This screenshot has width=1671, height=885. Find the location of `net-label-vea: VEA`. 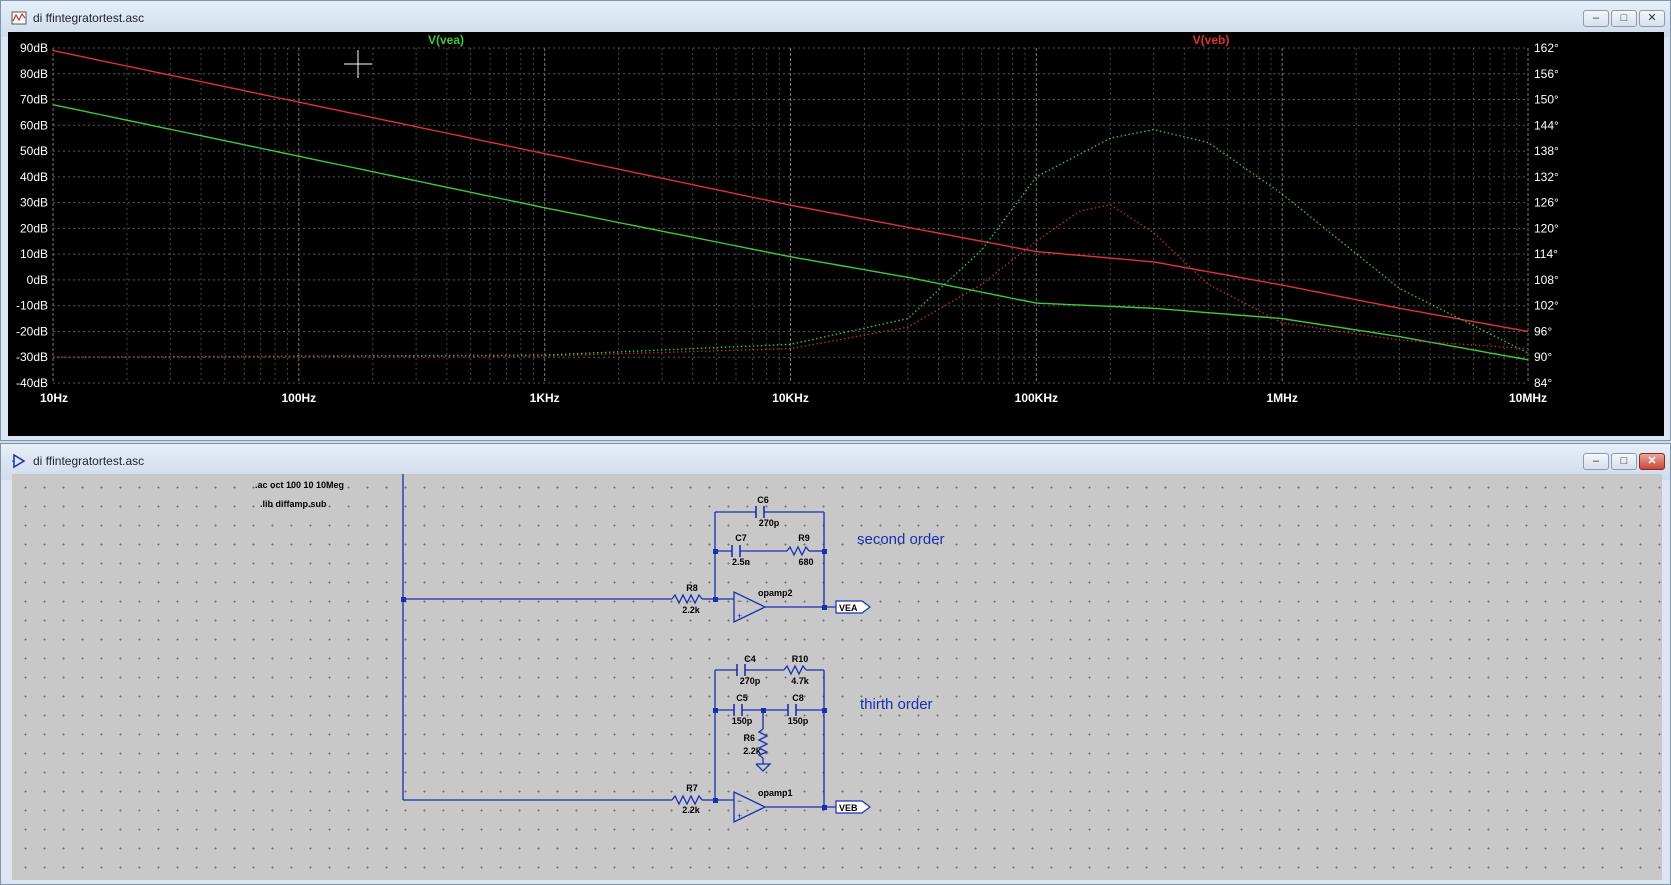

net-label-vea: VEA is located at coordinates (853, 607).